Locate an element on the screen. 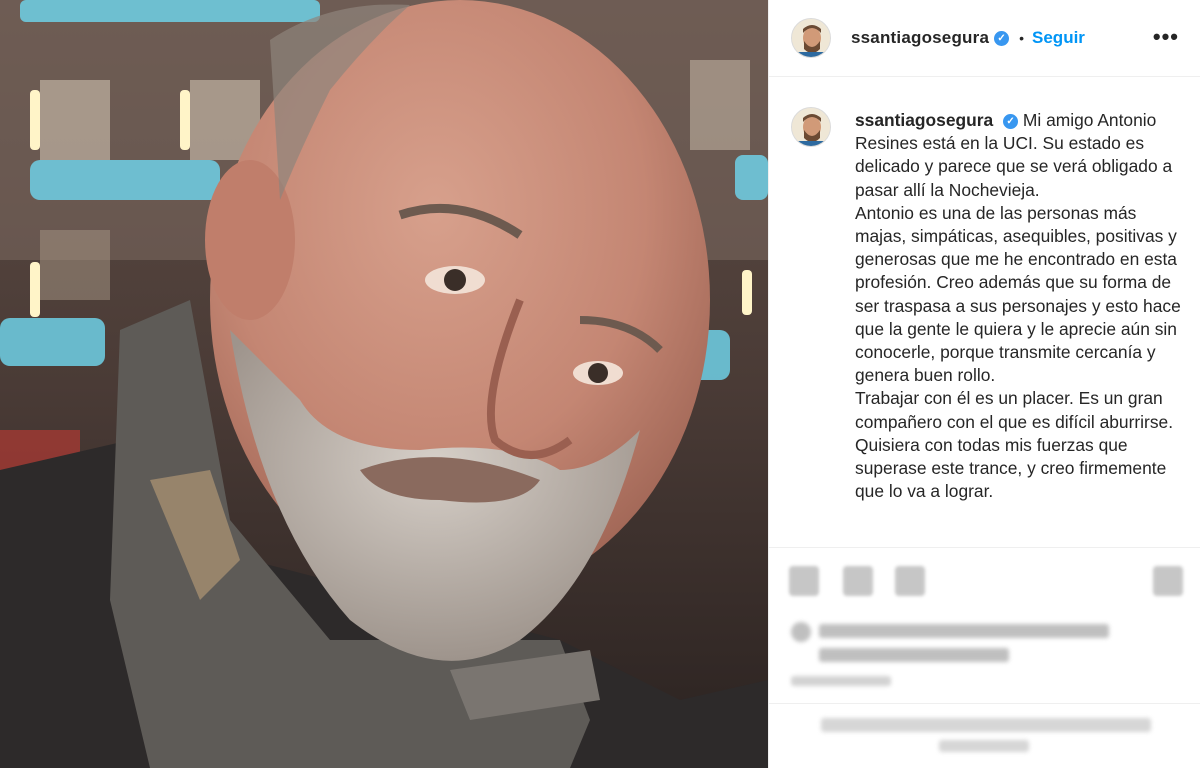 The height and width of the screenshot is (769, 1200). heart-icon is located at coordinates (804, 581).